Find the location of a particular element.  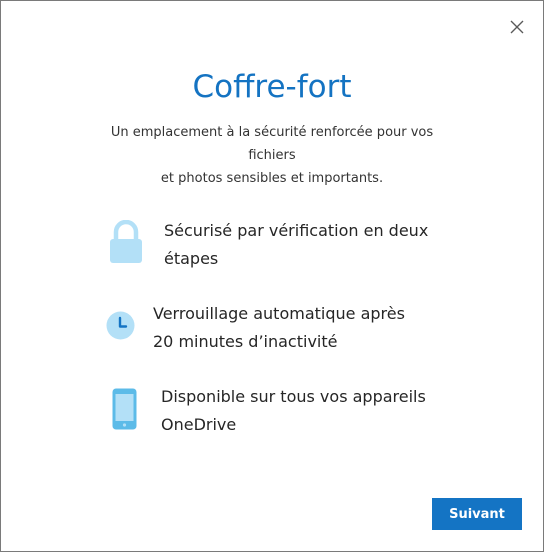

phone-icon is located at coordinates (124, 411).